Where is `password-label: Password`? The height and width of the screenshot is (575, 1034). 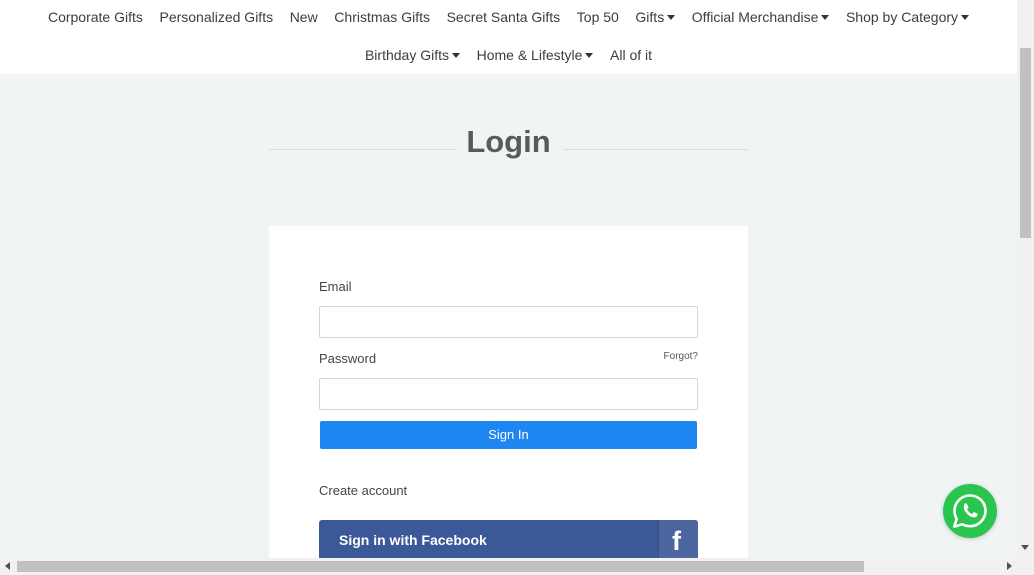
password-label: Password is located at coordinates (348, 358).